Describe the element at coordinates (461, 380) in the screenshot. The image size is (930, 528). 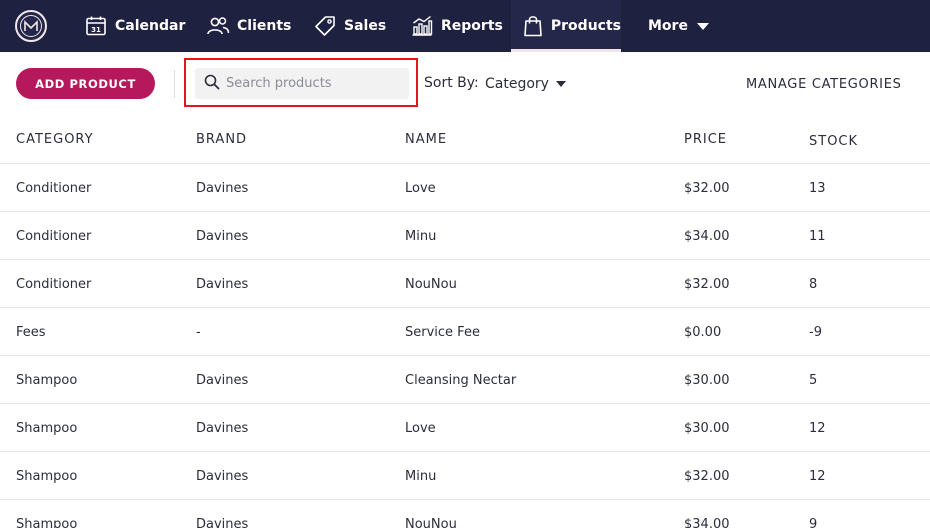
I see `cell-name: Cleansing Nectar` at that location.